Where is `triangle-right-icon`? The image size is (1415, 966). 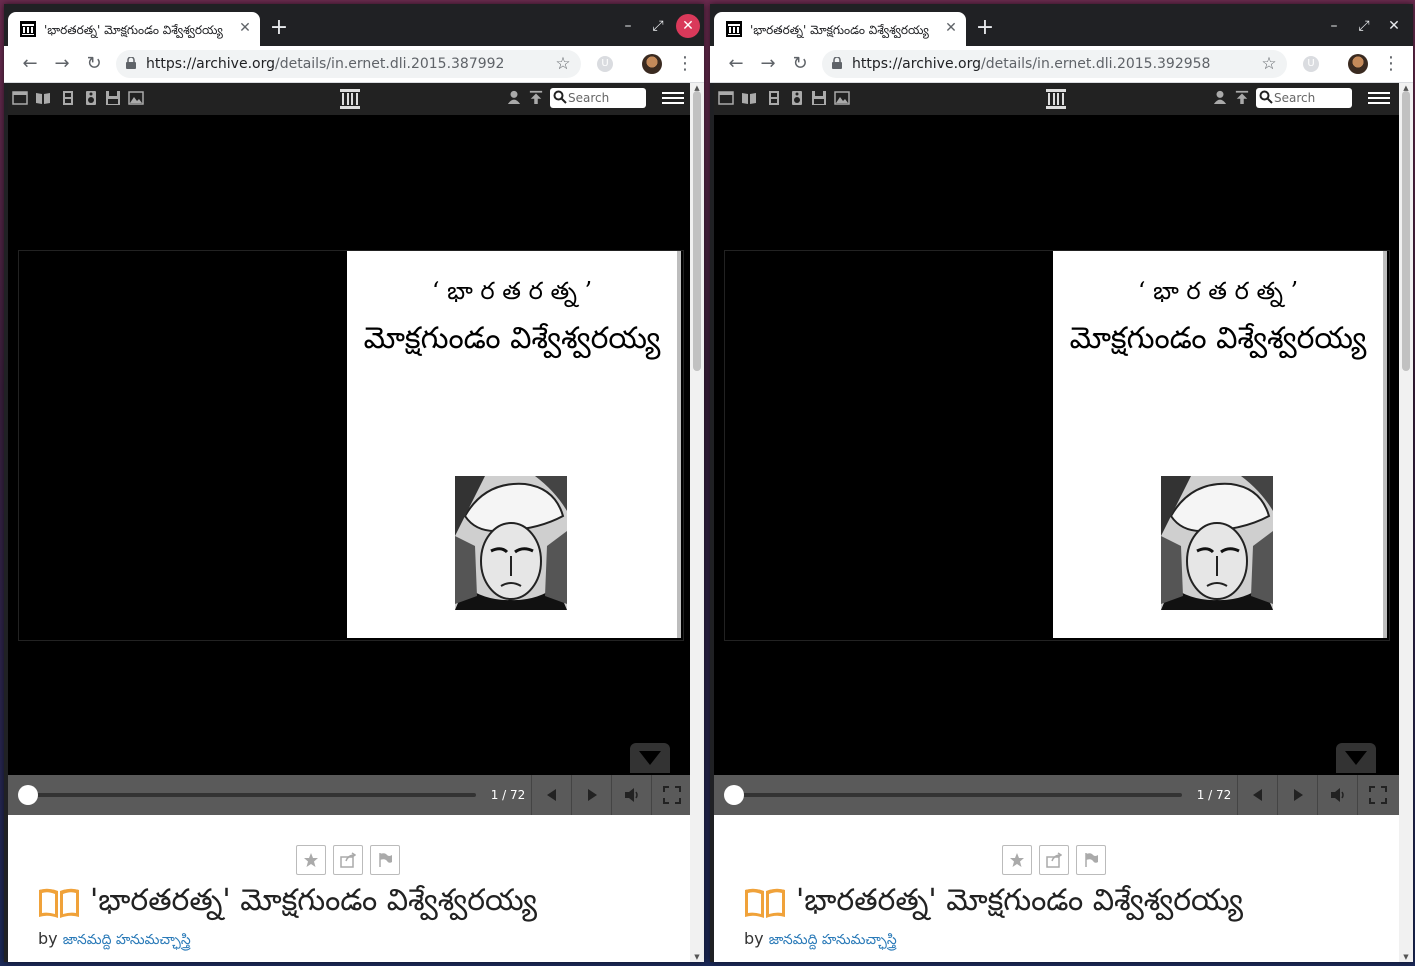 triangle-right-icon is located at coordinates (592, 795).